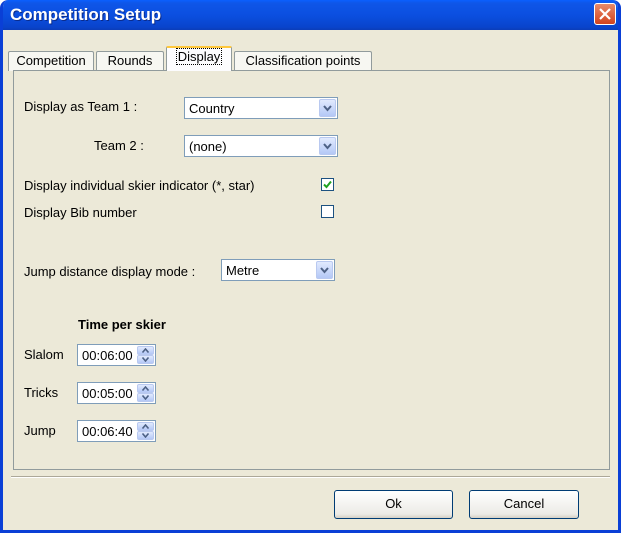 The width and height of the screenshot is (621, 533). I want to click on tricks-spin-up-button, so click(145, 388).